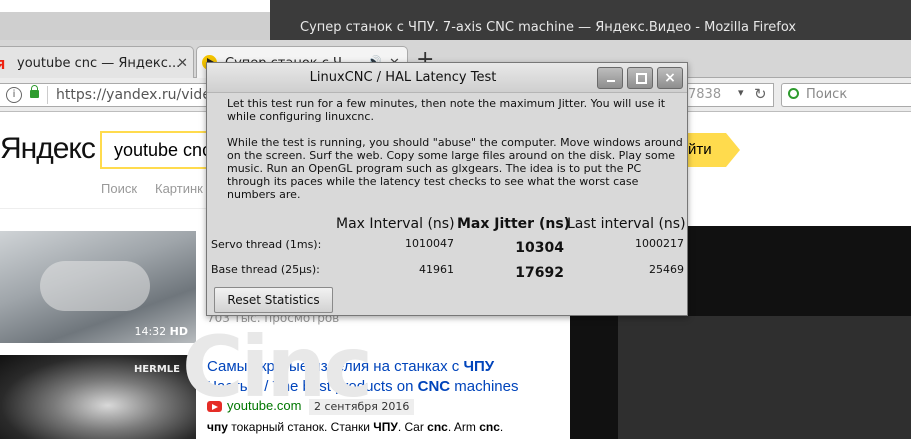 Image resolution: width=911 pixels, height=439 pixels. Describe the element at coordinates (403, 77) in the screenshot. I see `dialog-title: LinuxCNC / HAL Latency Test` at that location.